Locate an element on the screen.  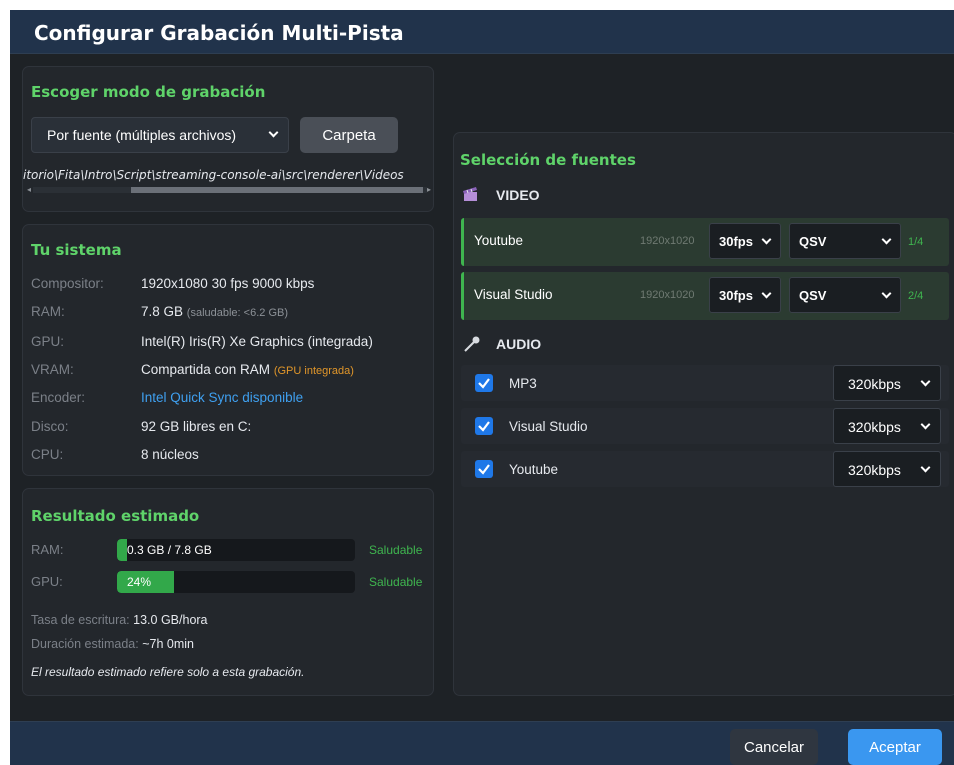
write-rate: Tasa de escritura: 13.0 GB/hora is located at coordinates (119, 620).